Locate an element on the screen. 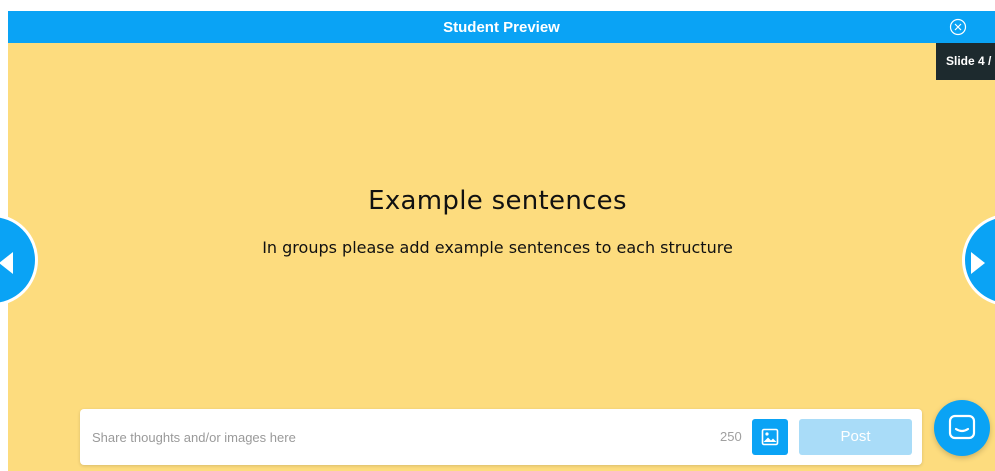 The height and width of the screenshot is (471, 995). chat-icon is located at coordinates (962, 427).